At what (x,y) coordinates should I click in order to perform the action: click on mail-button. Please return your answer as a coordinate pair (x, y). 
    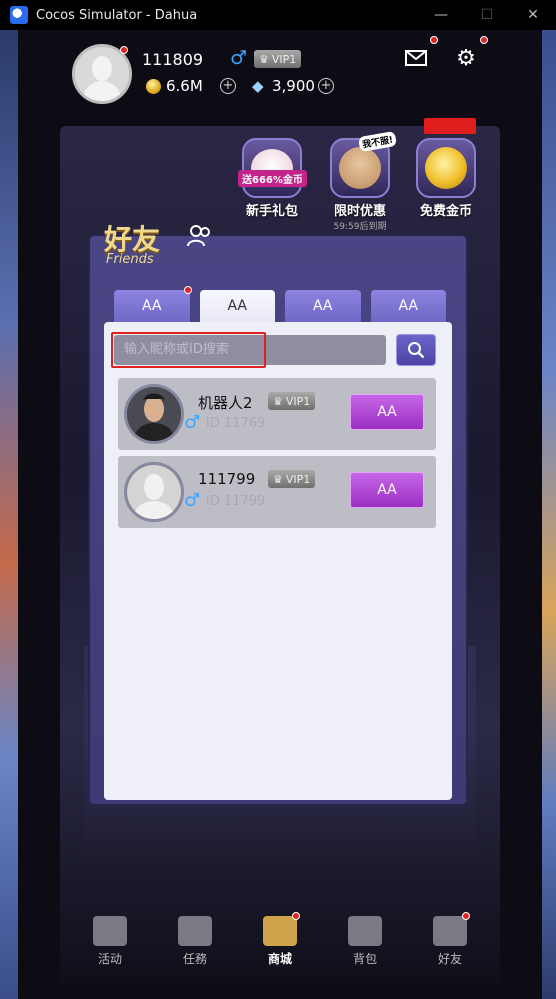
    Looking at the image, I should click on (416, 58).